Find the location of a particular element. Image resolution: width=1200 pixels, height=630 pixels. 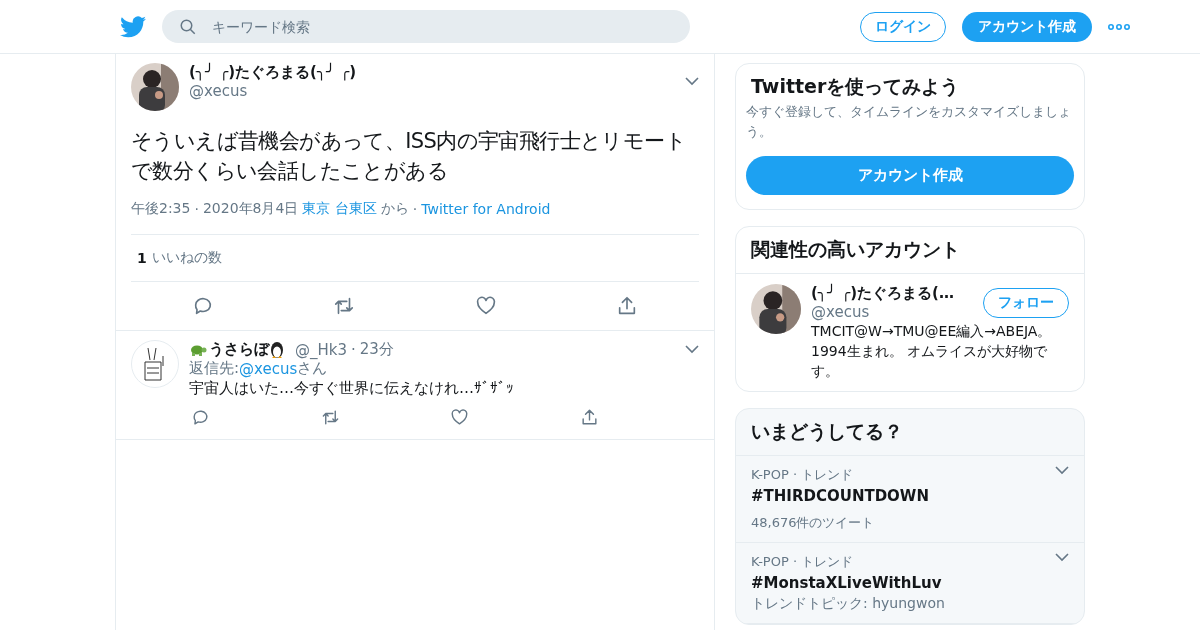

user-name: うさらぼ is located at coordinates (239, 349).